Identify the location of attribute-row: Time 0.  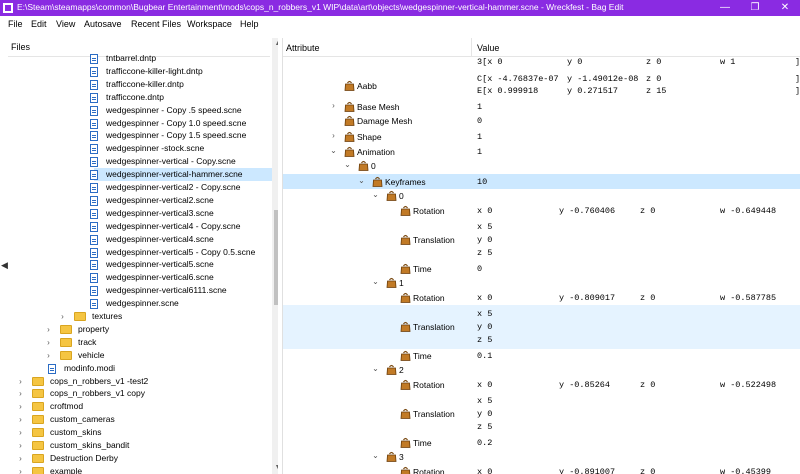
(541, 269).